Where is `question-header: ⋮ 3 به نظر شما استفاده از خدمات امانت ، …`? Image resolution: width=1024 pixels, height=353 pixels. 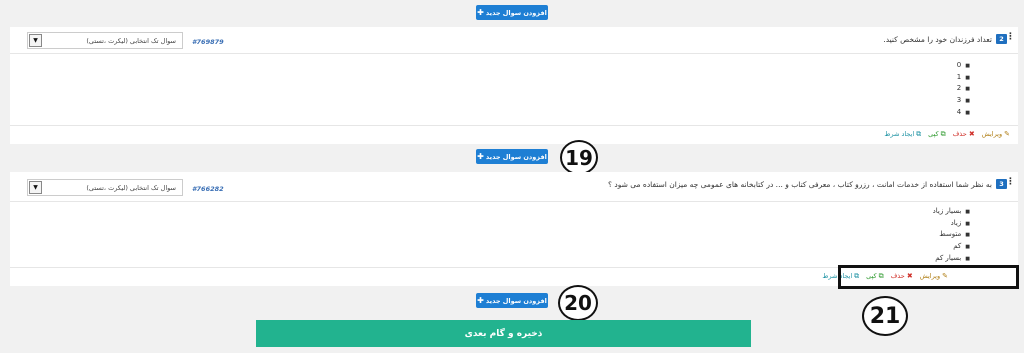
question-header: ⋮ 3 به نظر شما استفاده از خدمات امانت ، … is located at coordinates (514, 187).